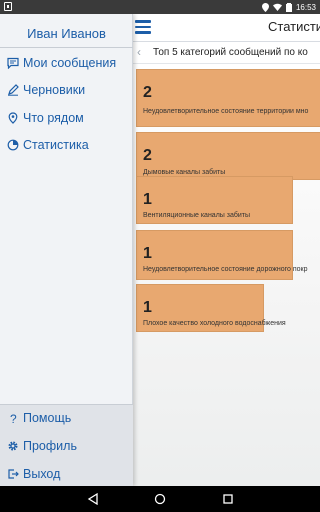 Image resolution: width=320 pixels, height=512 pixels. Describe the element at coordinates (54, 90) in the screenshot. I see `nav-item-label: Черновики` at that location.